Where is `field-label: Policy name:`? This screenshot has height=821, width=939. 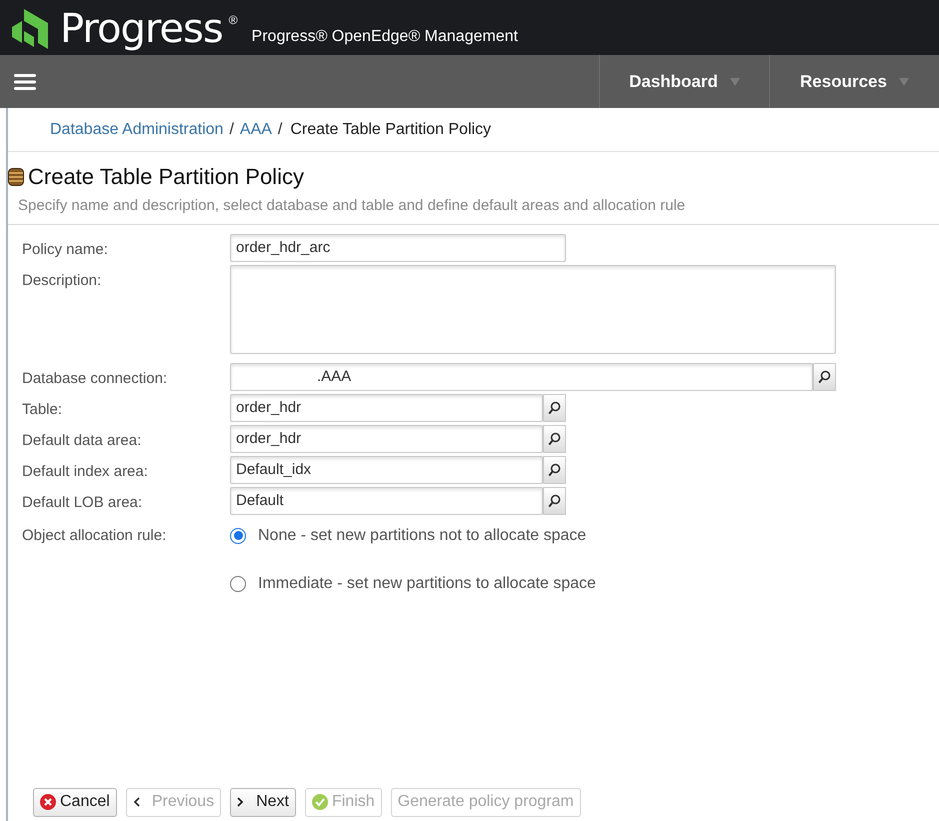
field-label: Policy name: is located at coordinates (65, 250).